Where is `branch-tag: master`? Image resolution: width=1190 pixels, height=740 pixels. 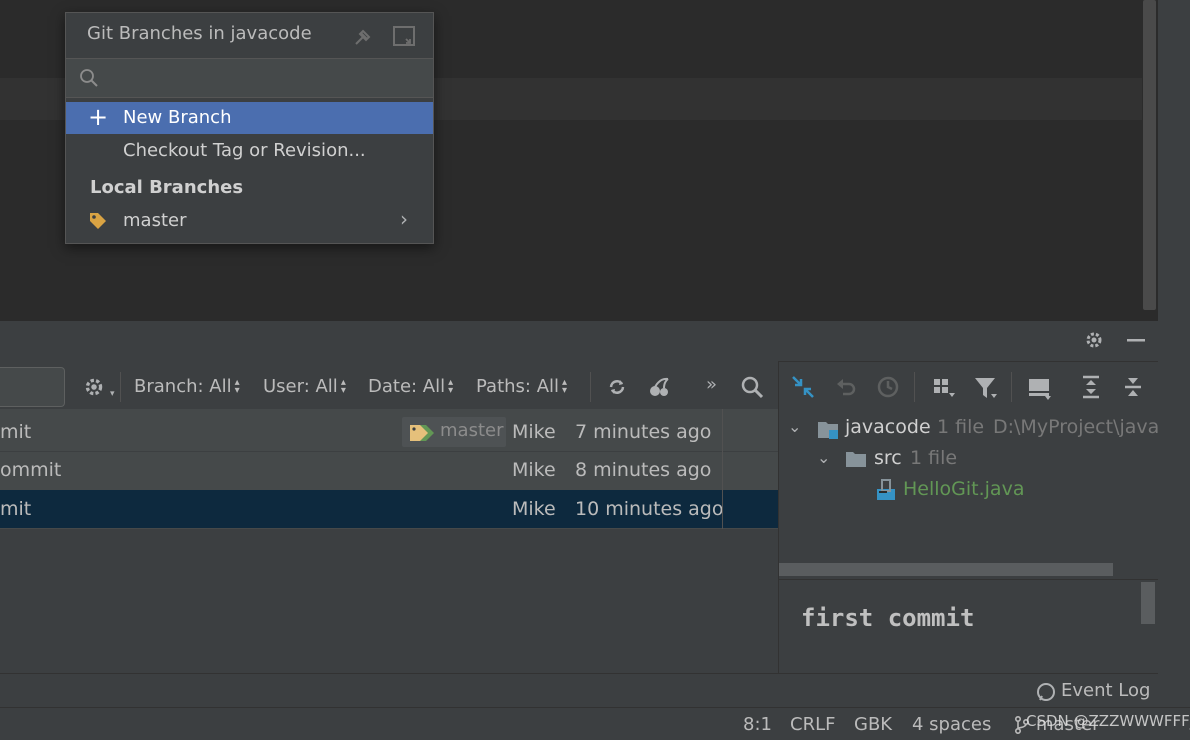
branch-tag: master is located at coordinates (454, 432).